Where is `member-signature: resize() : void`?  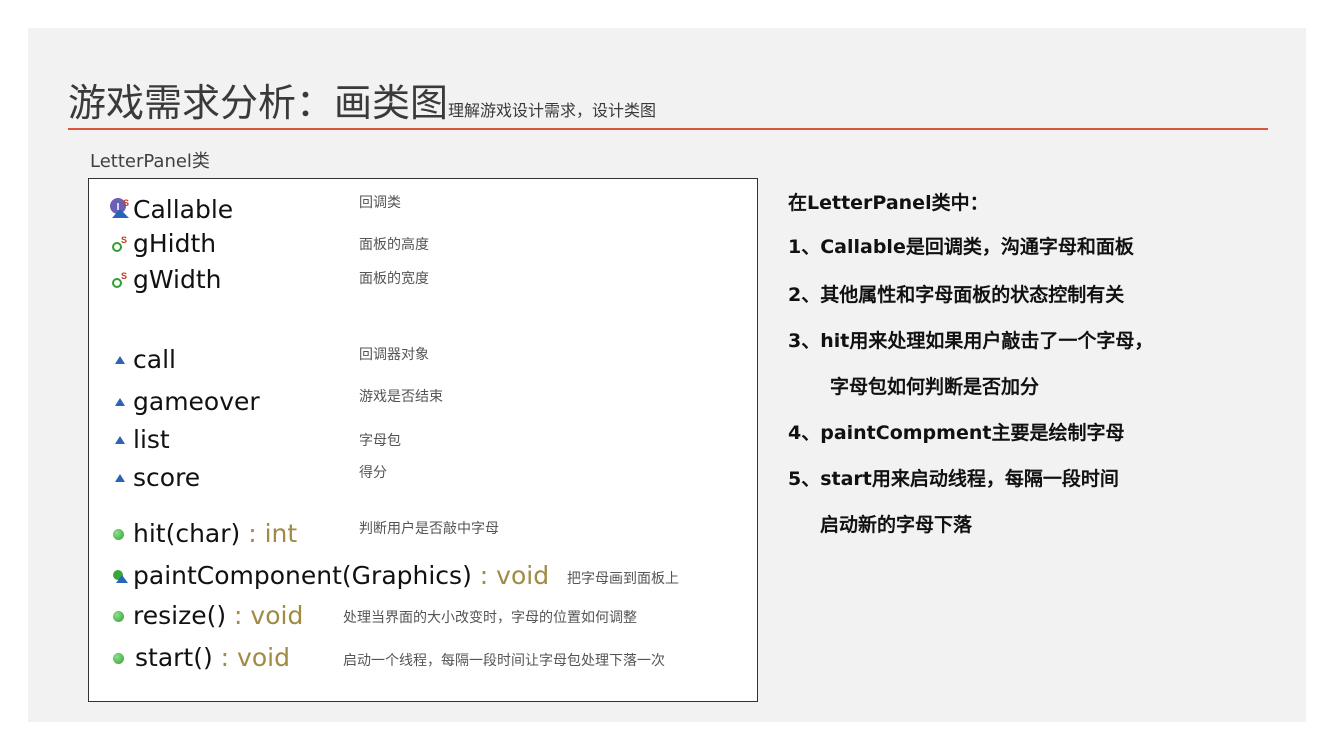 member-signature: resize() : void is located at coordinates (218, 616).